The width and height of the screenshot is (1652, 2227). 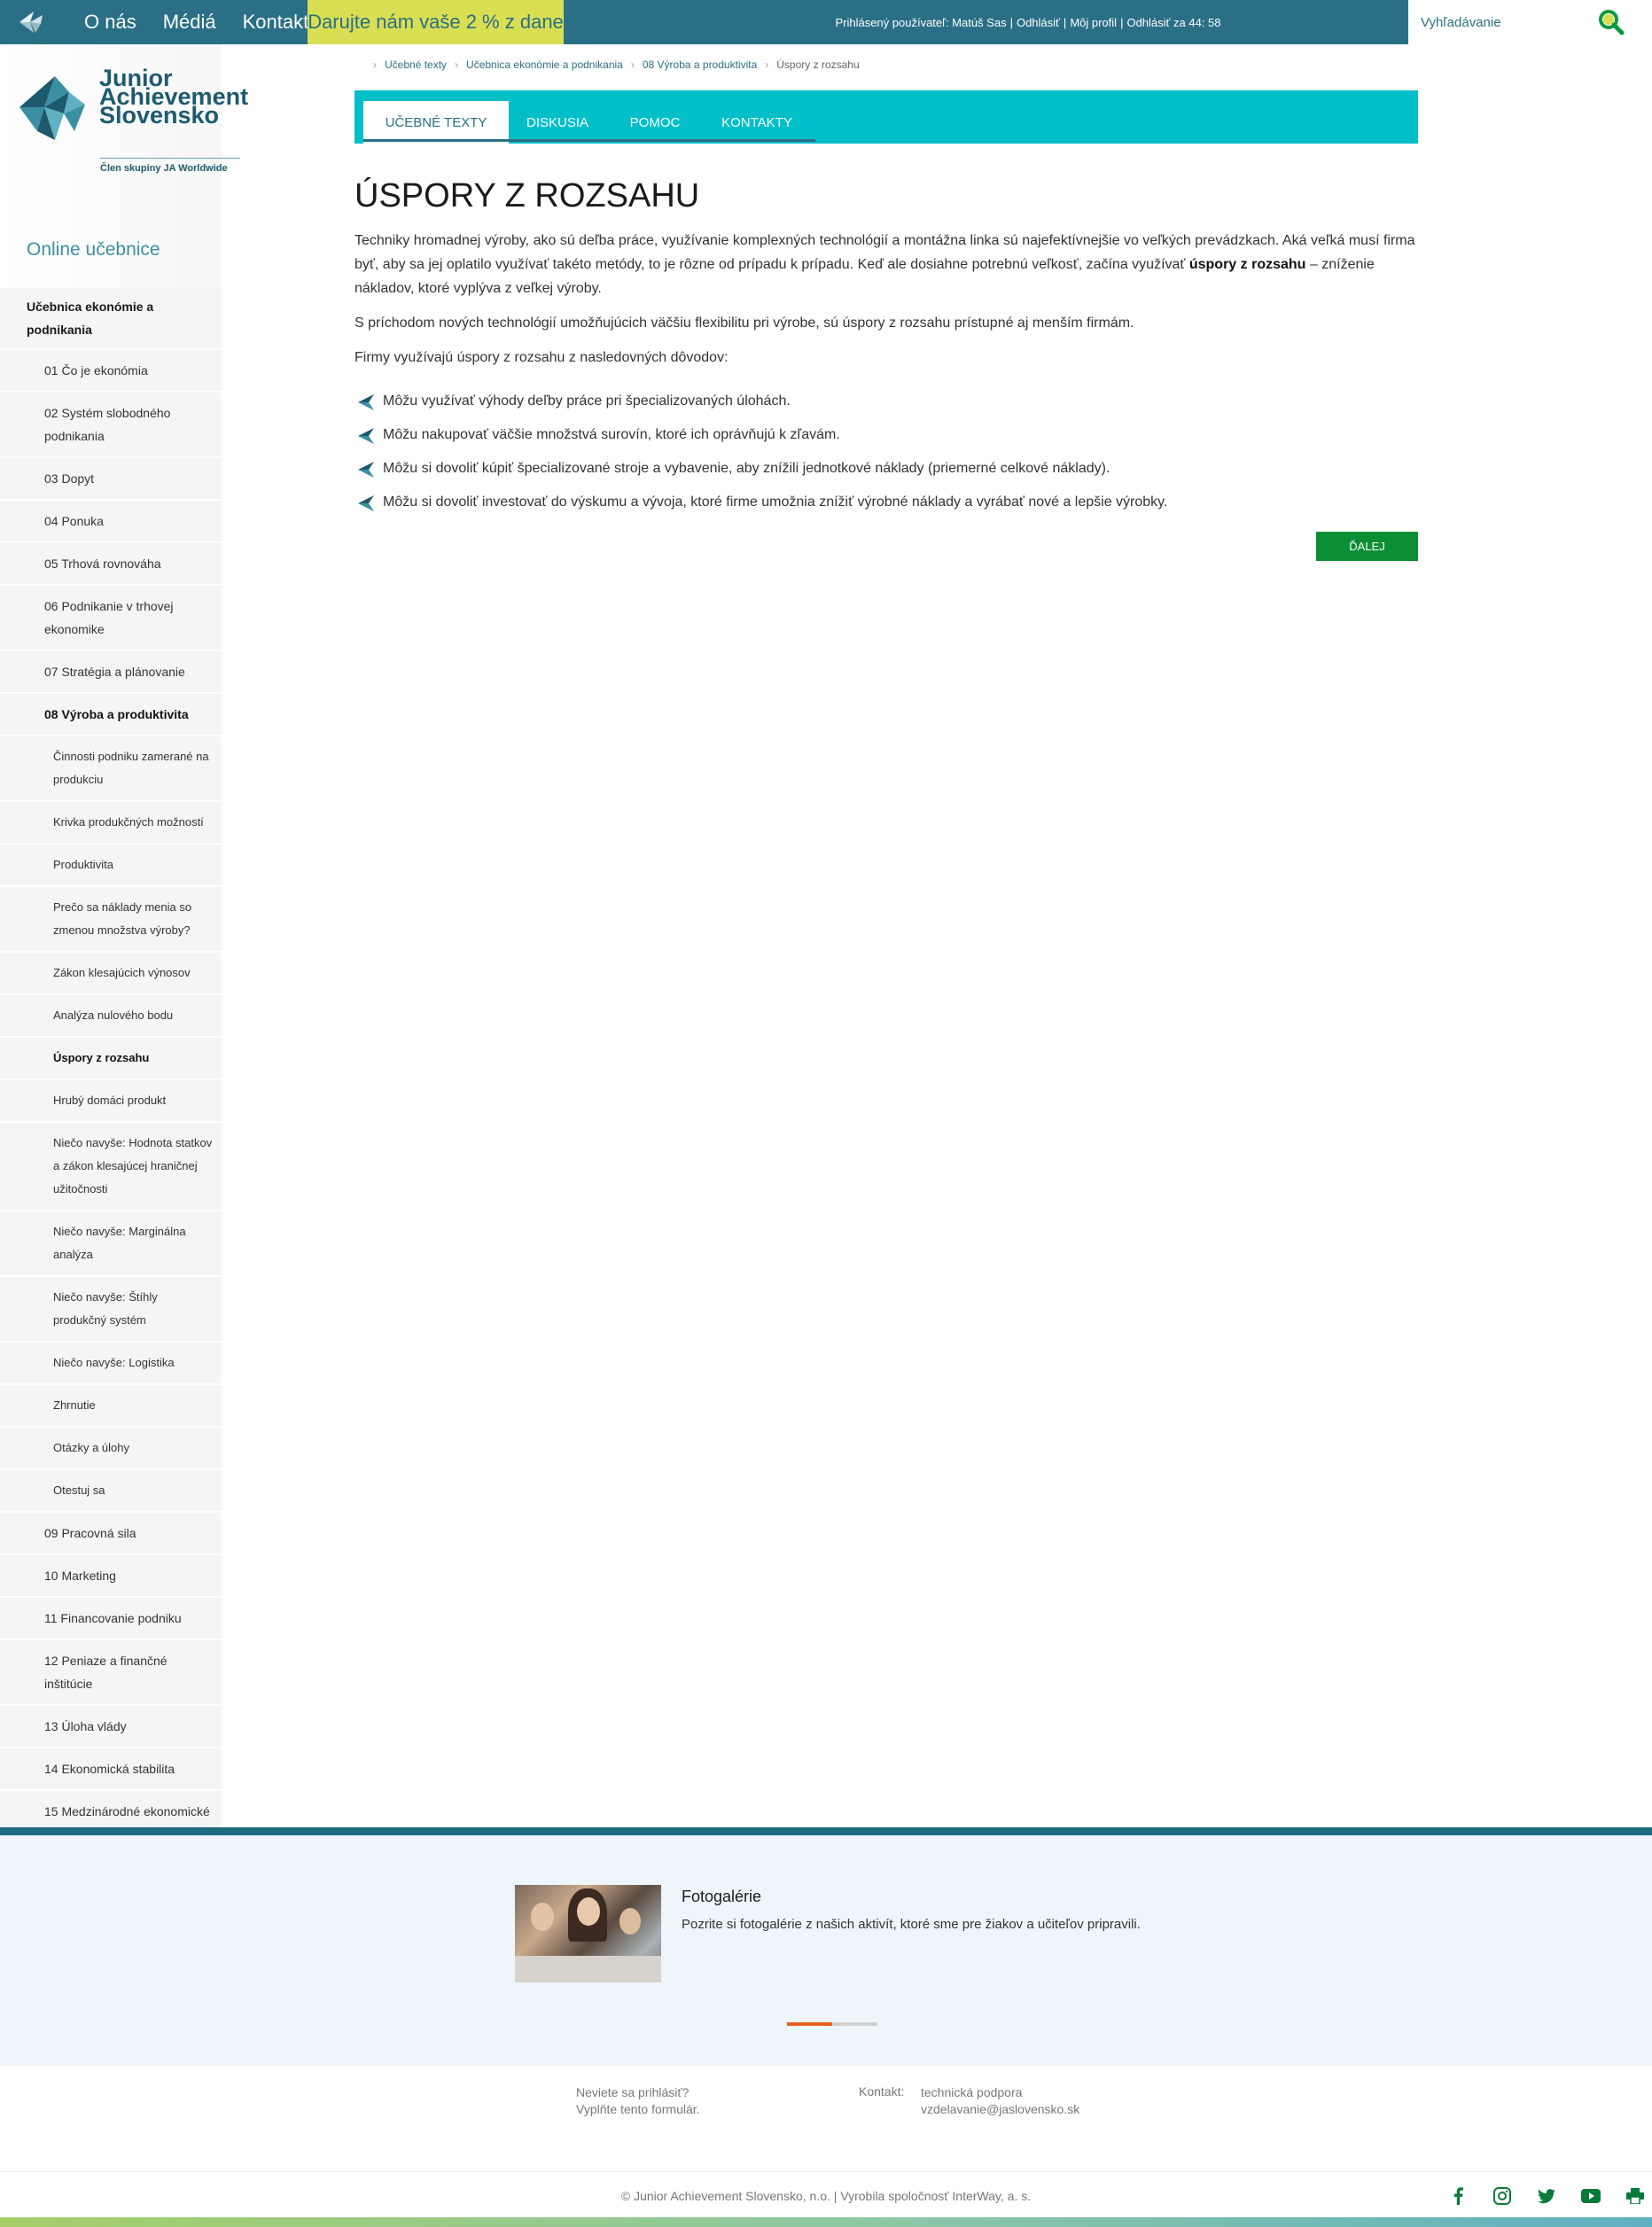 I want to click on sidebar-subitem: Produktivita, so click(x=111, y=866).